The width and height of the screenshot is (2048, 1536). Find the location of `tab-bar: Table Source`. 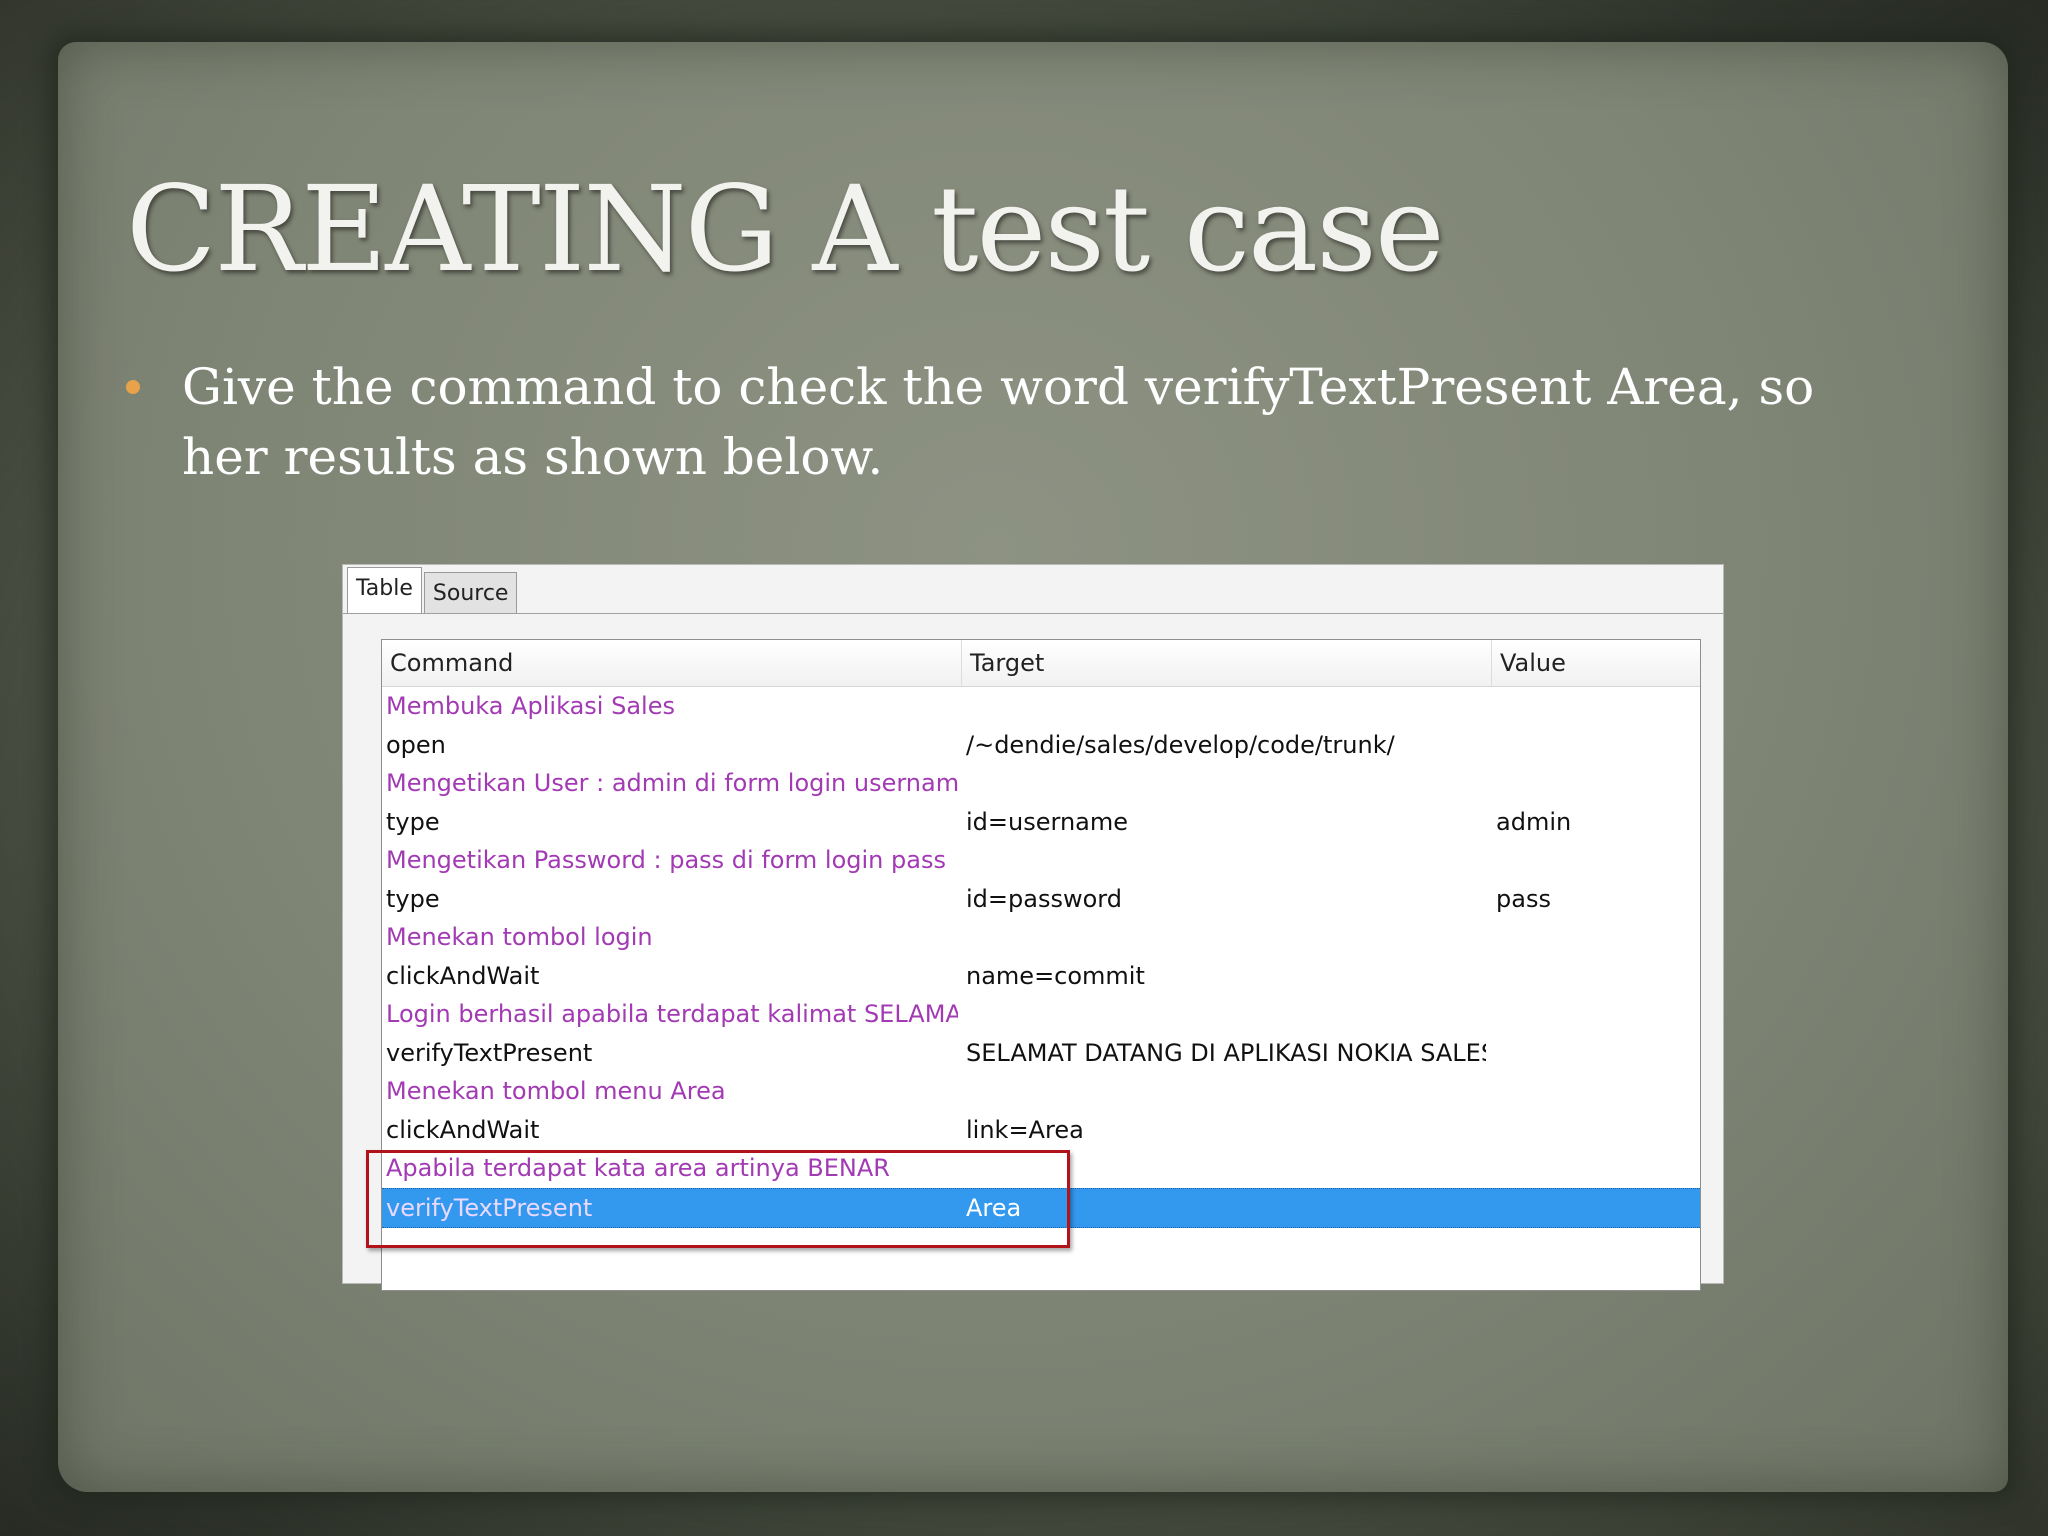

tab-bar: Table Source is located at coordinates (433, 590).